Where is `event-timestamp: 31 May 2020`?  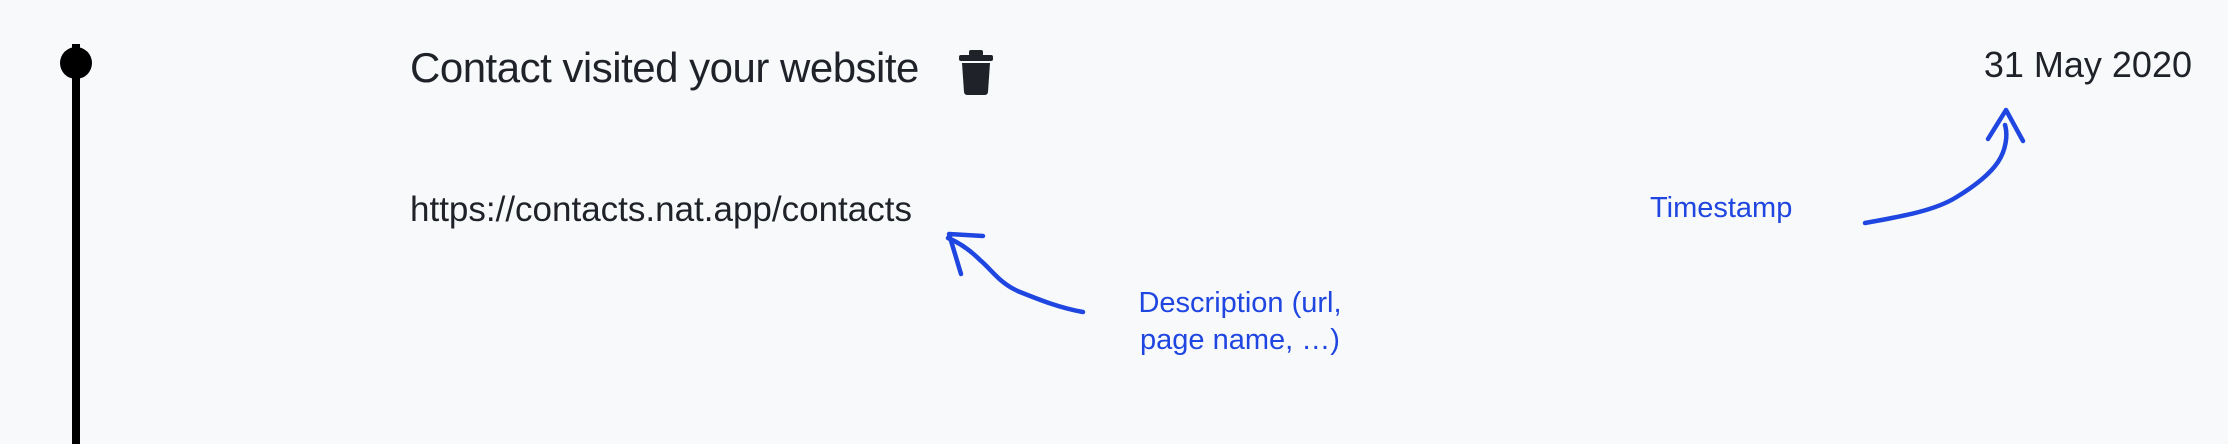
event-timestamp: 31 May 2020 is located at coordinates (2087, 64).